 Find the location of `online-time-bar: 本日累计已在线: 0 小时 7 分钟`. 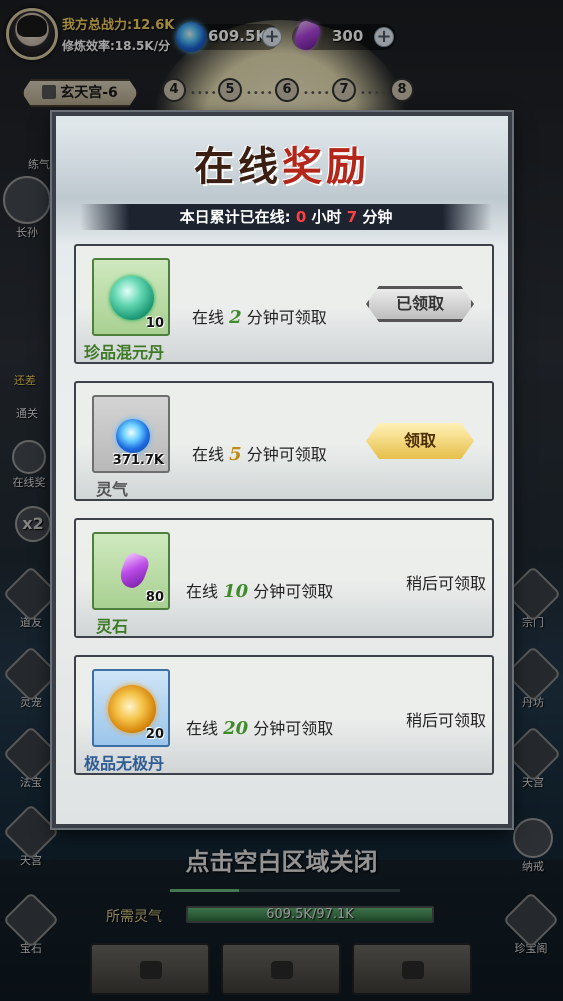

online-time-bar: 本日累计已在线: 0 小时 7 分钟 is located at coordinates (286, 217).